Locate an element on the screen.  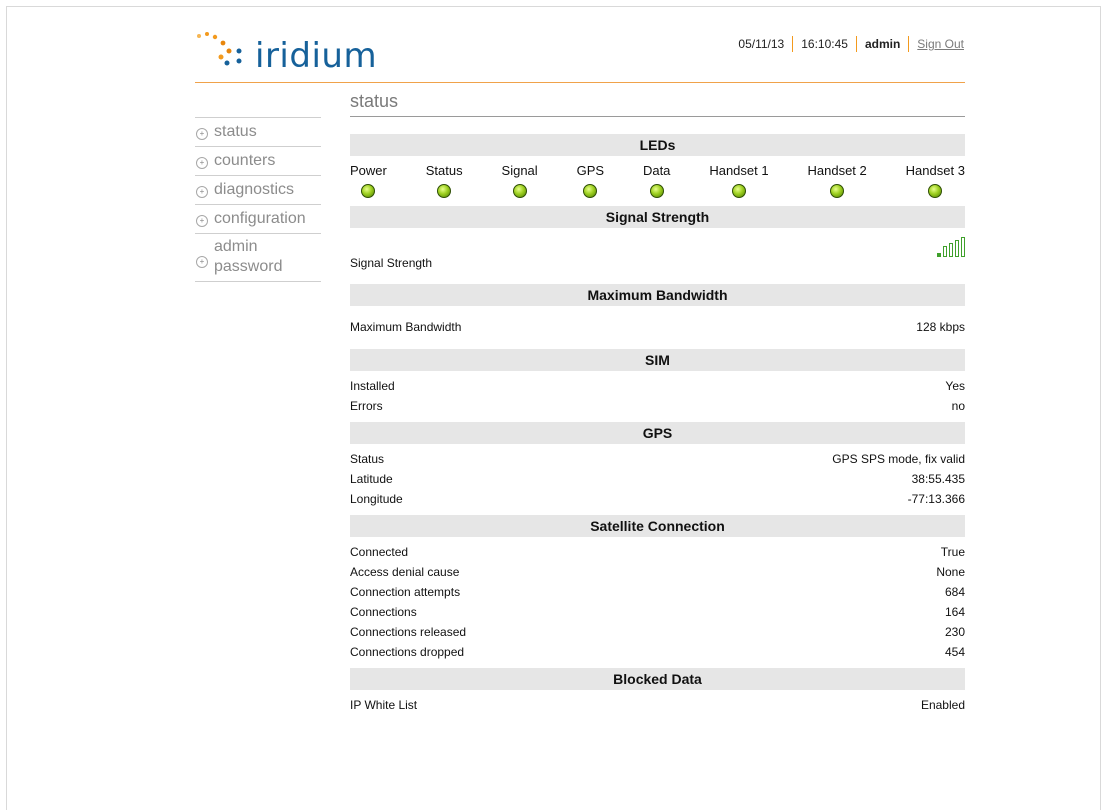
led-label: Signal is located at coordinates (519, 170).